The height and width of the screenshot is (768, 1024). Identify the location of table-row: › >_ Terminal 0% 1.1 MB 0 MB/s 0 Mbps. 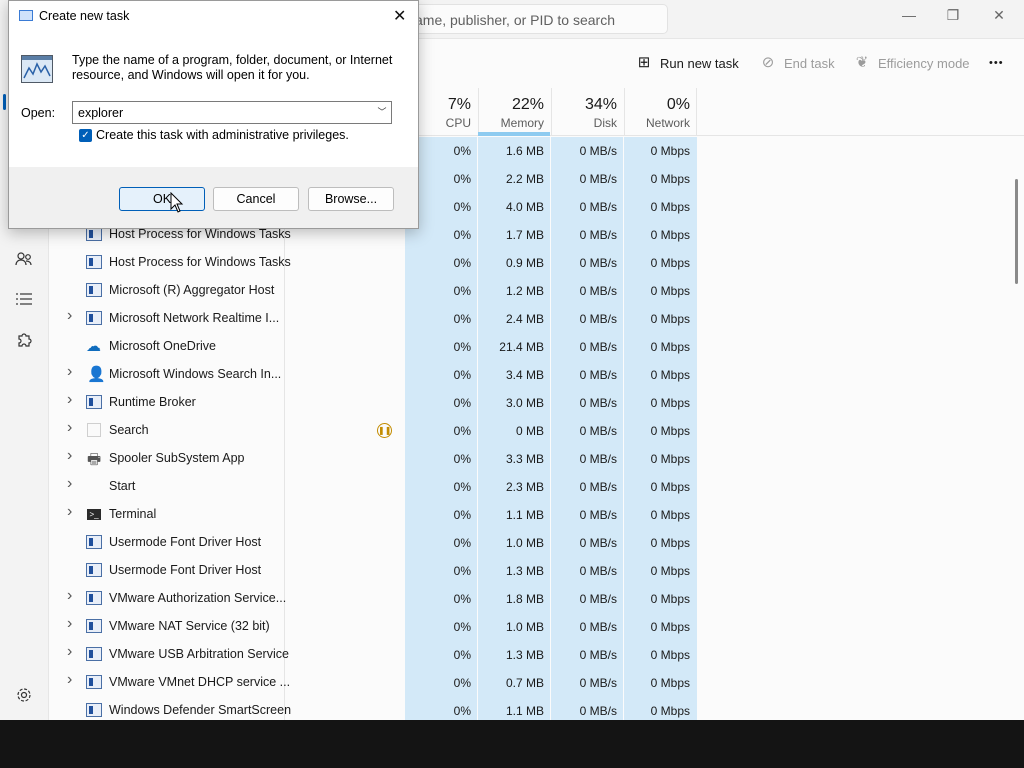
(536, 515).